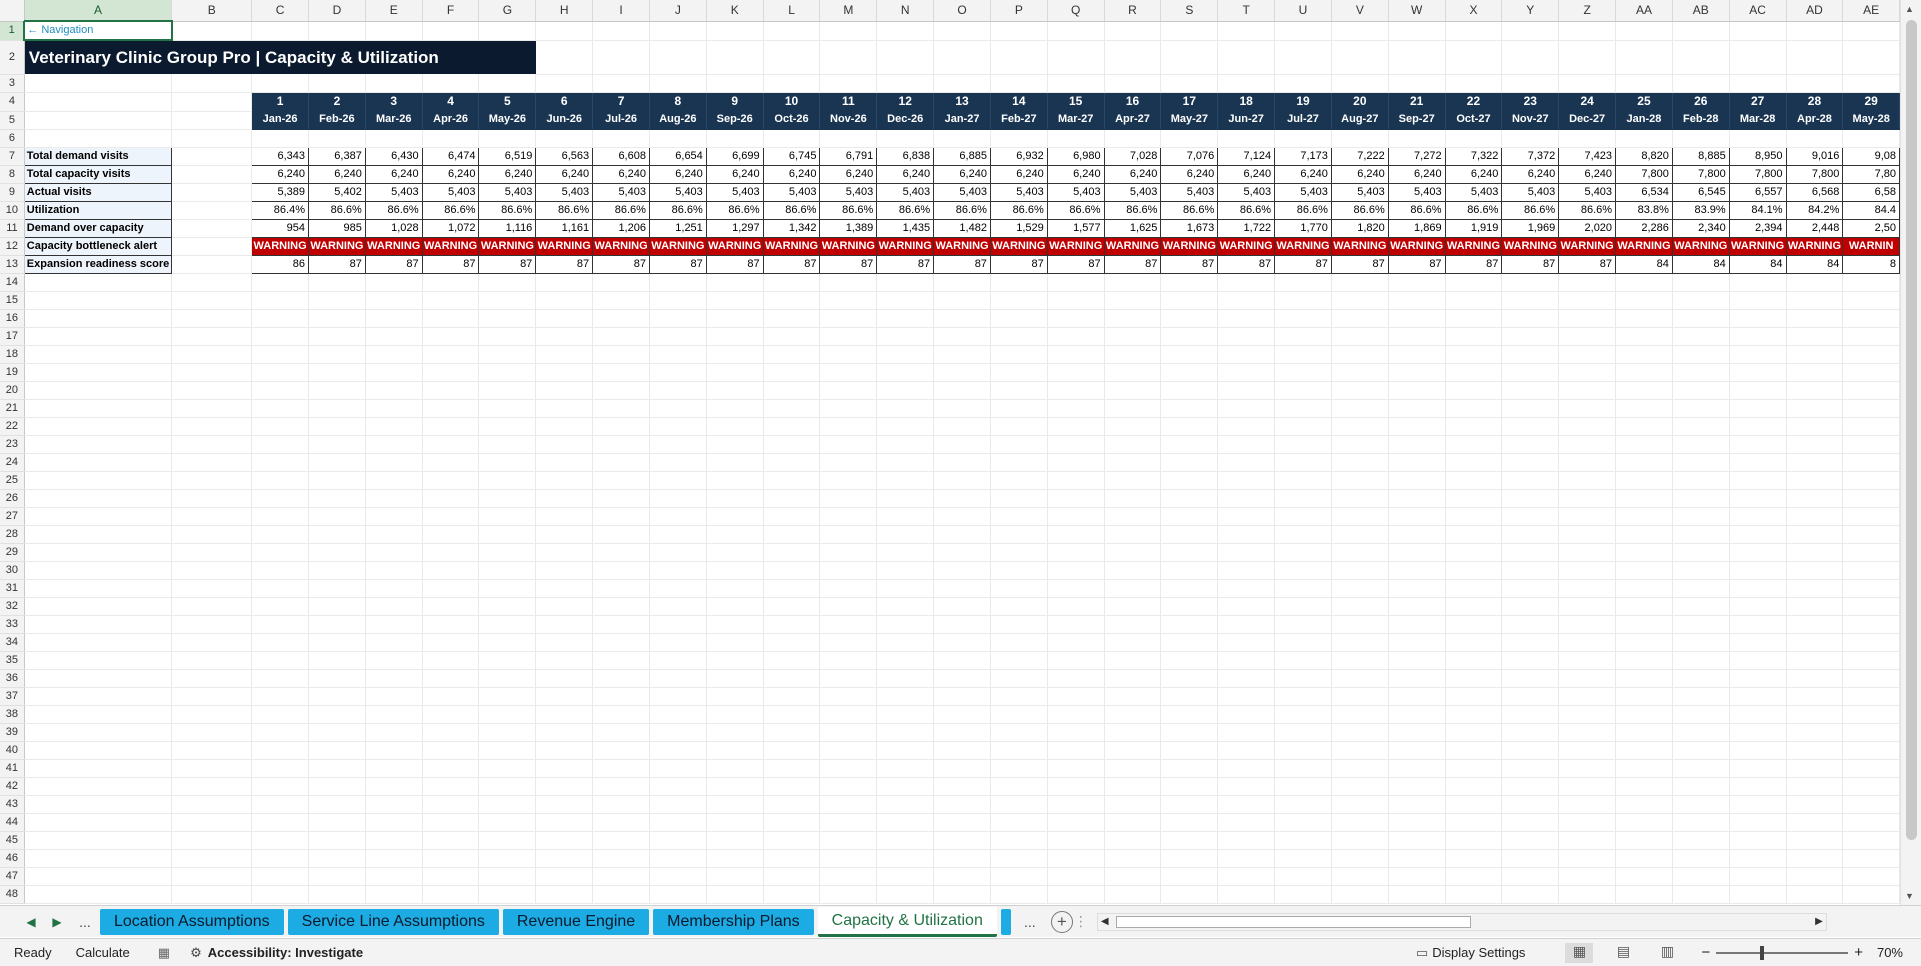 The image size is (1921, 966). I want to click on horizontal-scrollbar: ◀ ▶, so click(1461, 921).